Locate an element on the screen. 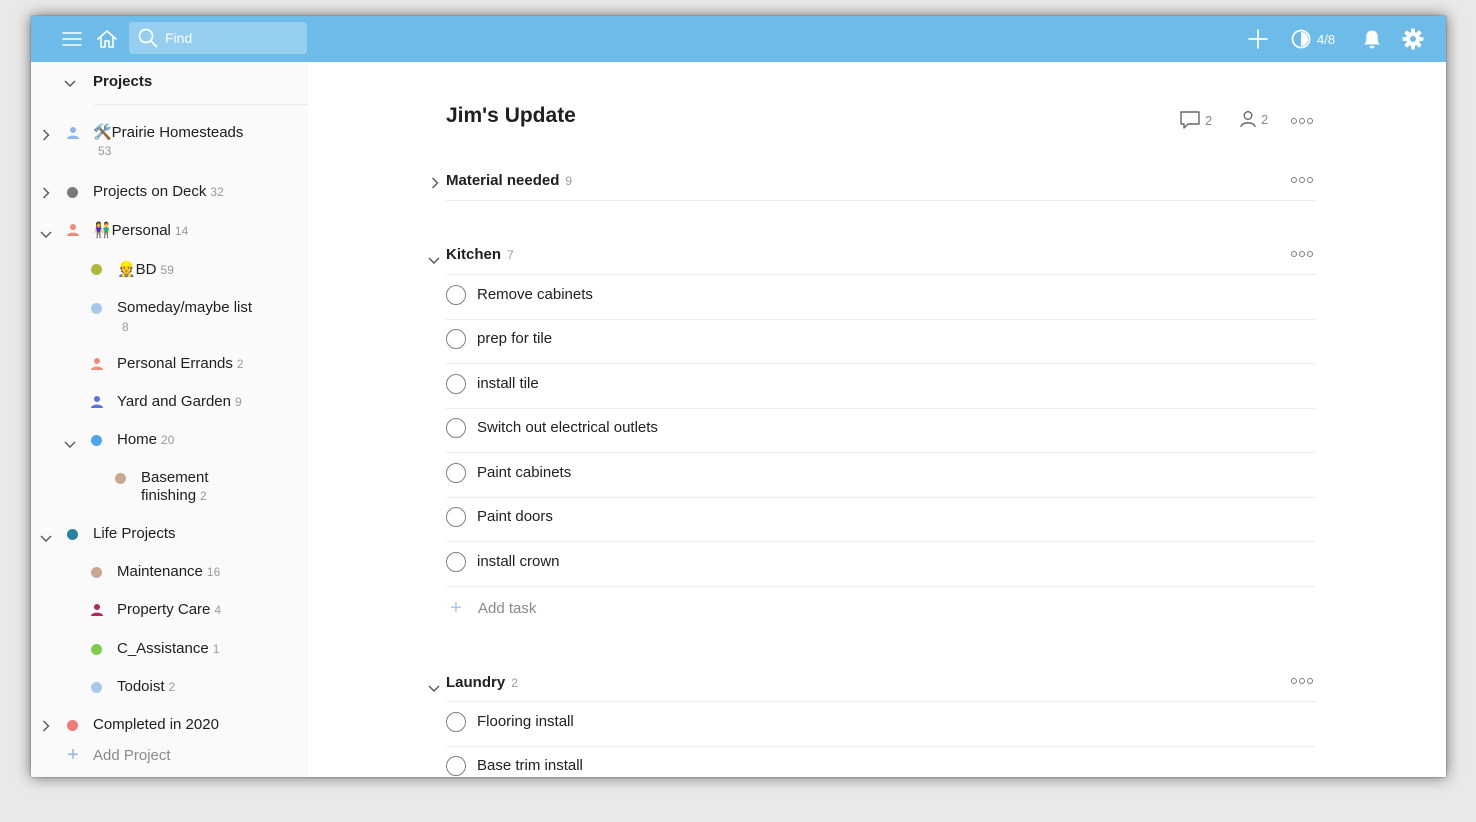 The height and width of the screenshot is (822, 1476). sidebar-item-label: Maintenance 16 is located at coordinates (169, 571).